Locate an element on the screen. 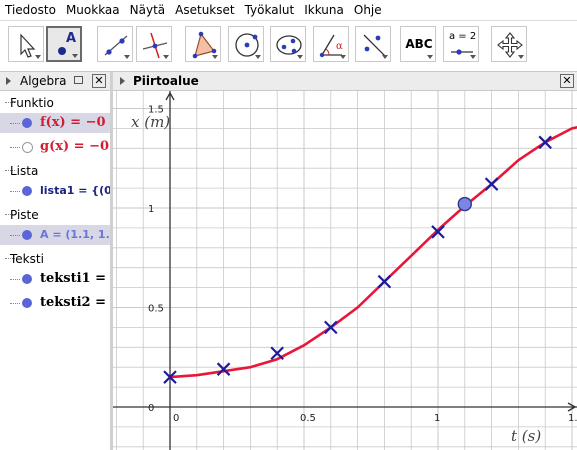  algebra-panel-header: Algebra ✕ is located at coordinates (55, 81).